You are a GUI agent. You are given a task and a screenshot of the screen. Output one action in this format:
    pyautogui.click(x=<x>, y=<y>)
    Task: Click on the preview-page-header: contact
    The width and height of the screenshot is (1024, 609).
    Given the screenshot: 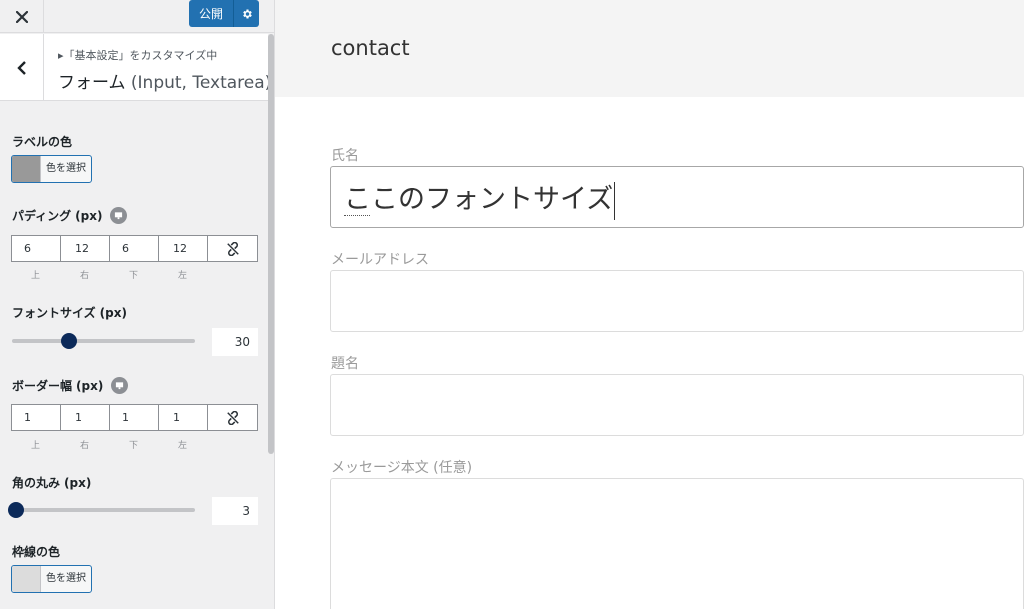 What is the action you would take?
    pyautogui.click(x=649, y=48)
    